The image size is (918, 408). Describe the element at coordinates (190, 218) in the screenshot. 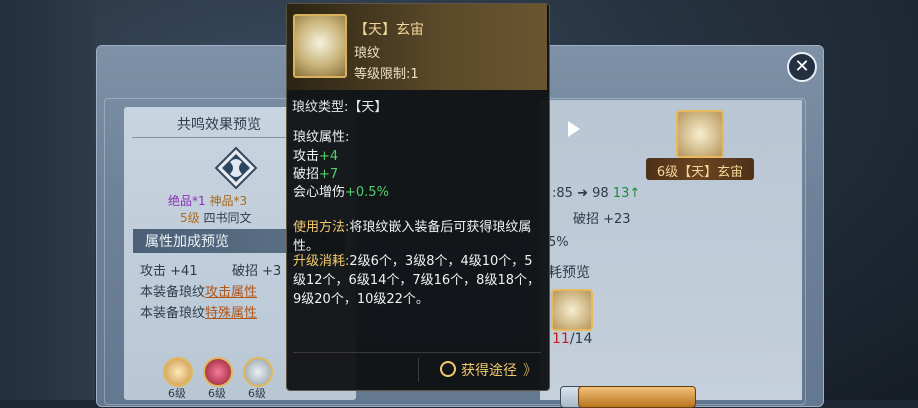

I see `resonance-level-number: 5级` at that location.